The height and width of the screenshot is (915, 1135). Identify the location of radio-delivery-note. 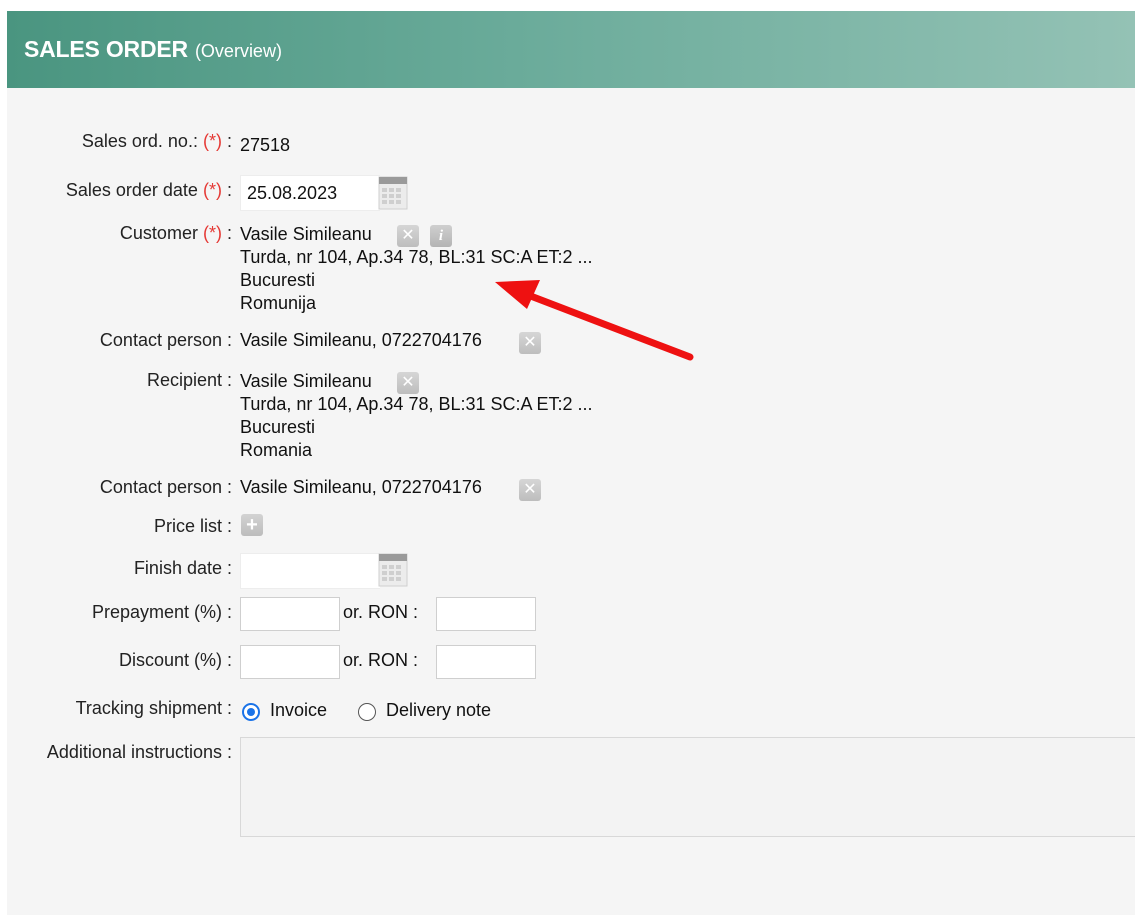
(367, 712).